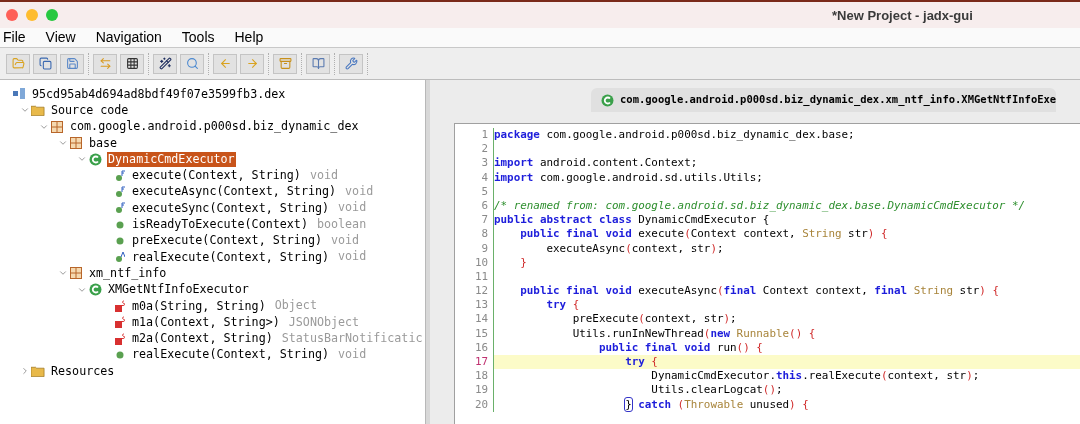 This screenshot has height=424, width=1080. Describe the element at coordinates (484, 248) in the screenshot. I see `line-number: 9` at that location.